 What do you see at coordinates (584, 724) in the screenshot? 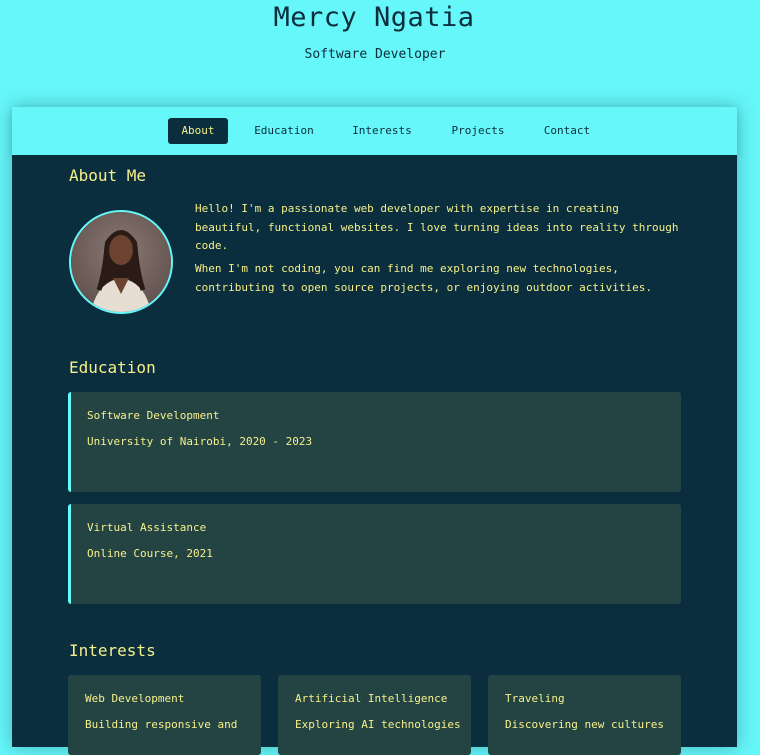
I see `interest-description: Discovering new cultures` at bounding box center [584, 724].